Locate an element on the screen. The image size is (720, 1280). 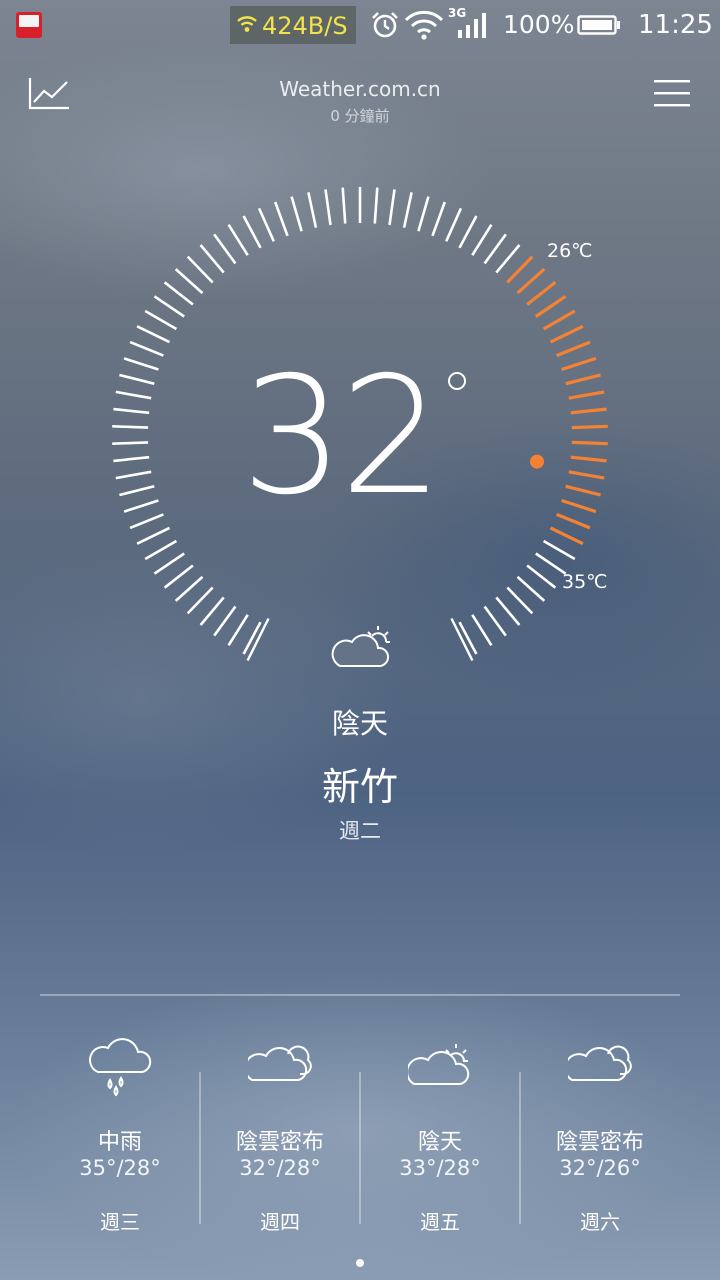
forecast-weekday: 週四 is located at coordinates (280, 1222).